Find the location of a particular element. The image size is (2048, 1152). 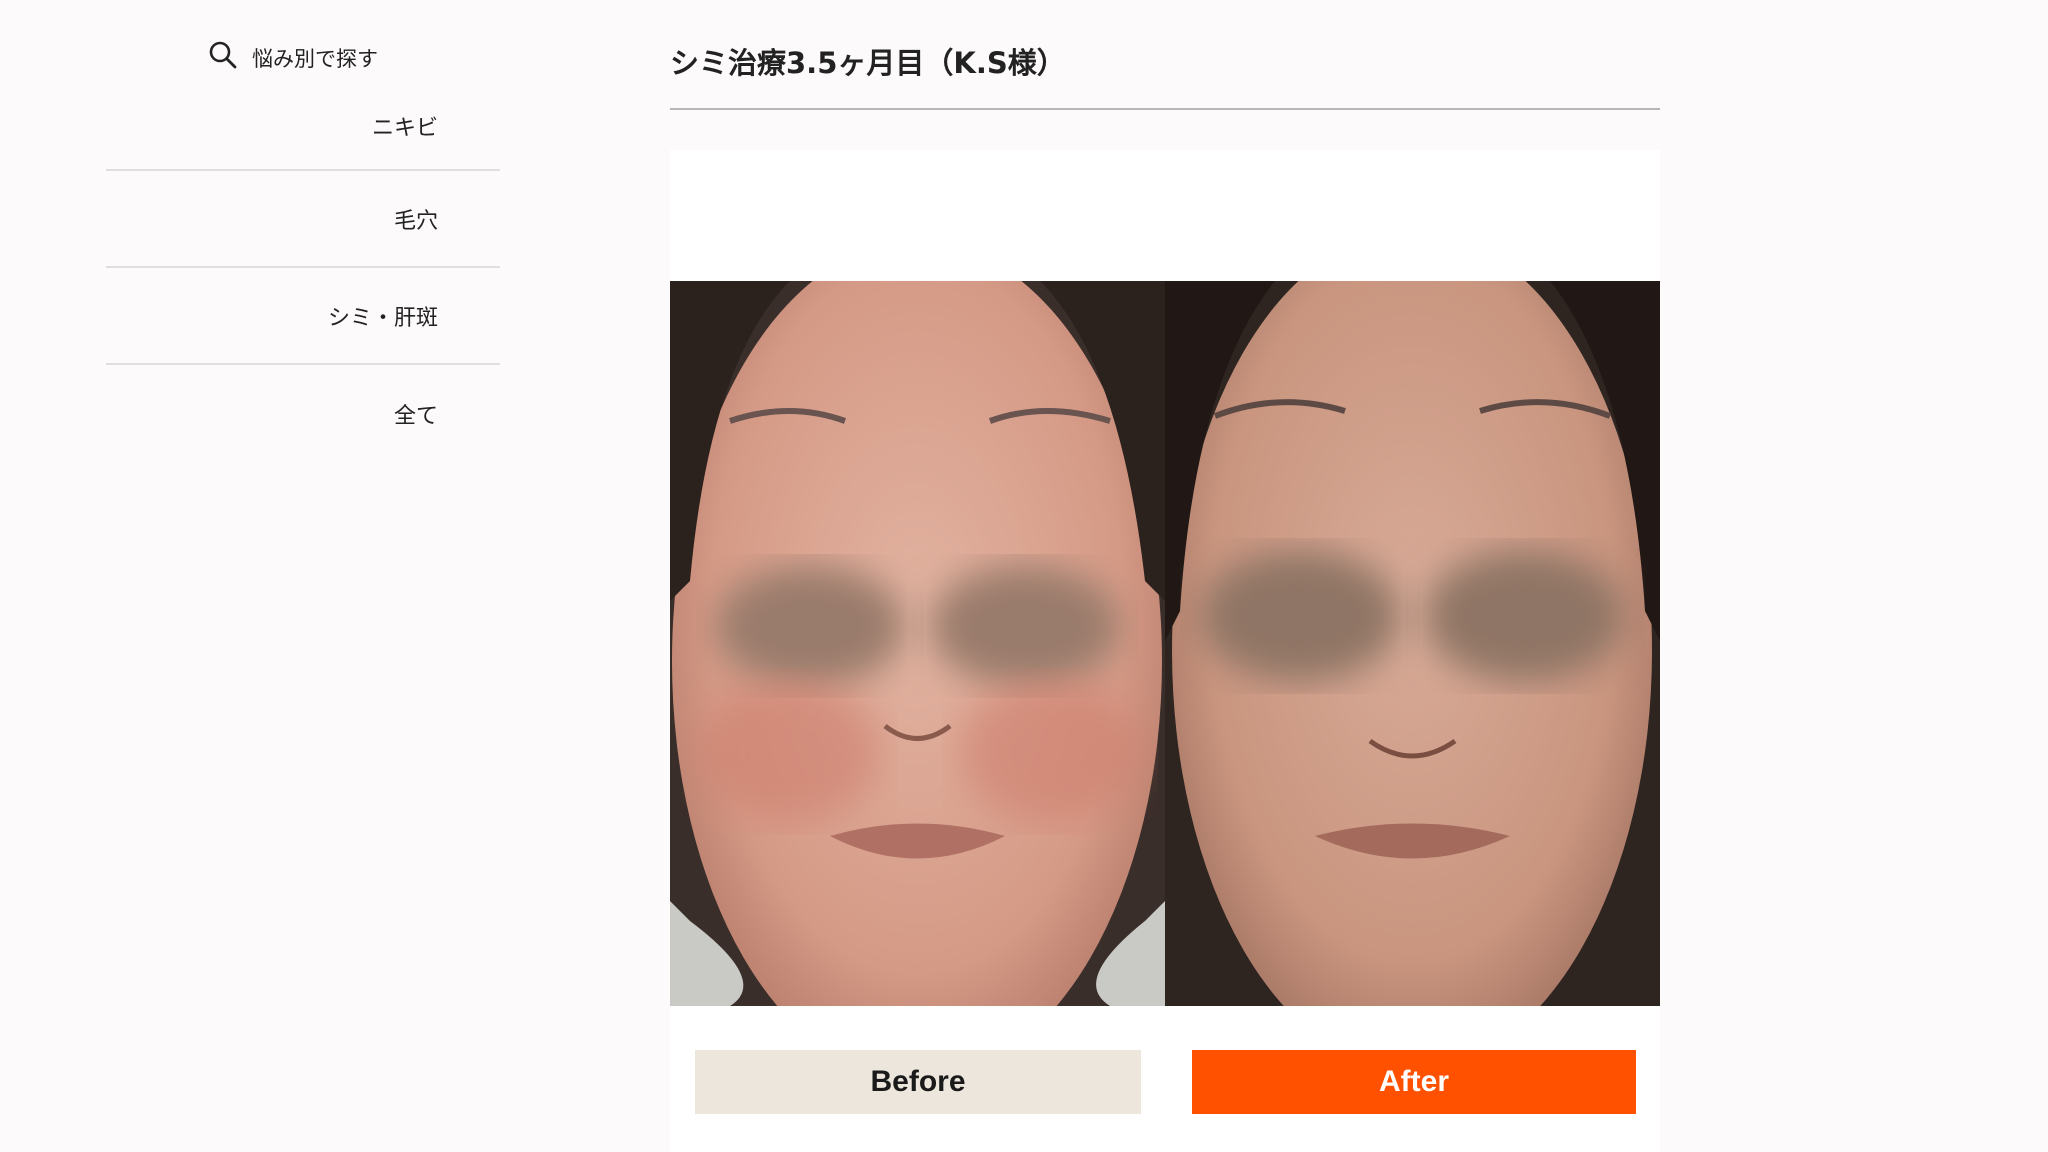

nav-item-label: 全て is located at coordinates (415, 416).